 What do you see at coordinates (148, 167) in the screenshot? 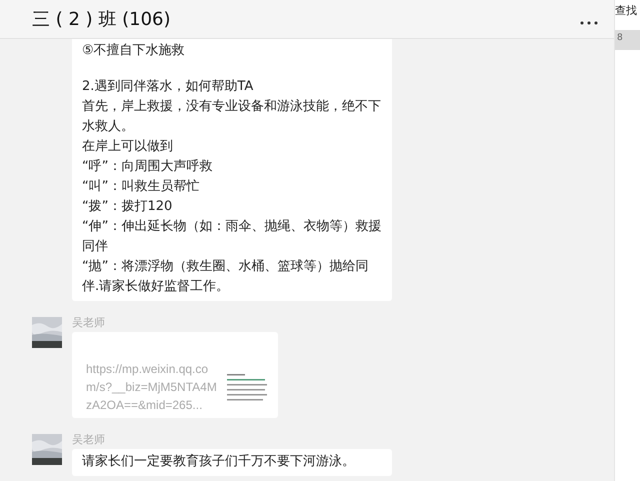
I see `message-text: “呼”：向周围大声呼救` at bounding box center [148, 167].